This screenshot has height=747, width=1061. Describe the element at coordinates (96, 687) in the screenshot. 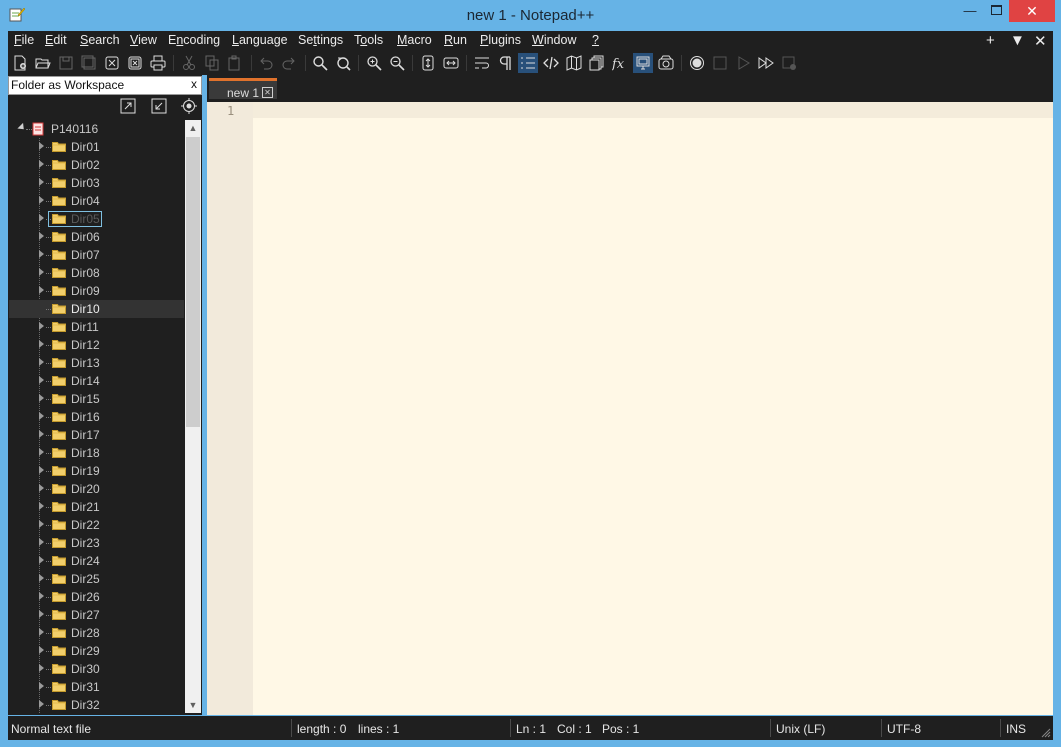

I see `tree-folder-item: Dir31` at that location.